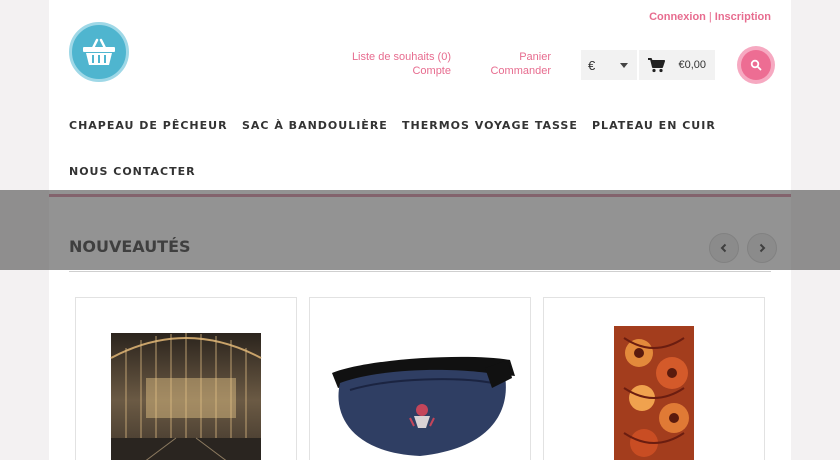  I want to click on chevron-right-icon, so click(762, 248).